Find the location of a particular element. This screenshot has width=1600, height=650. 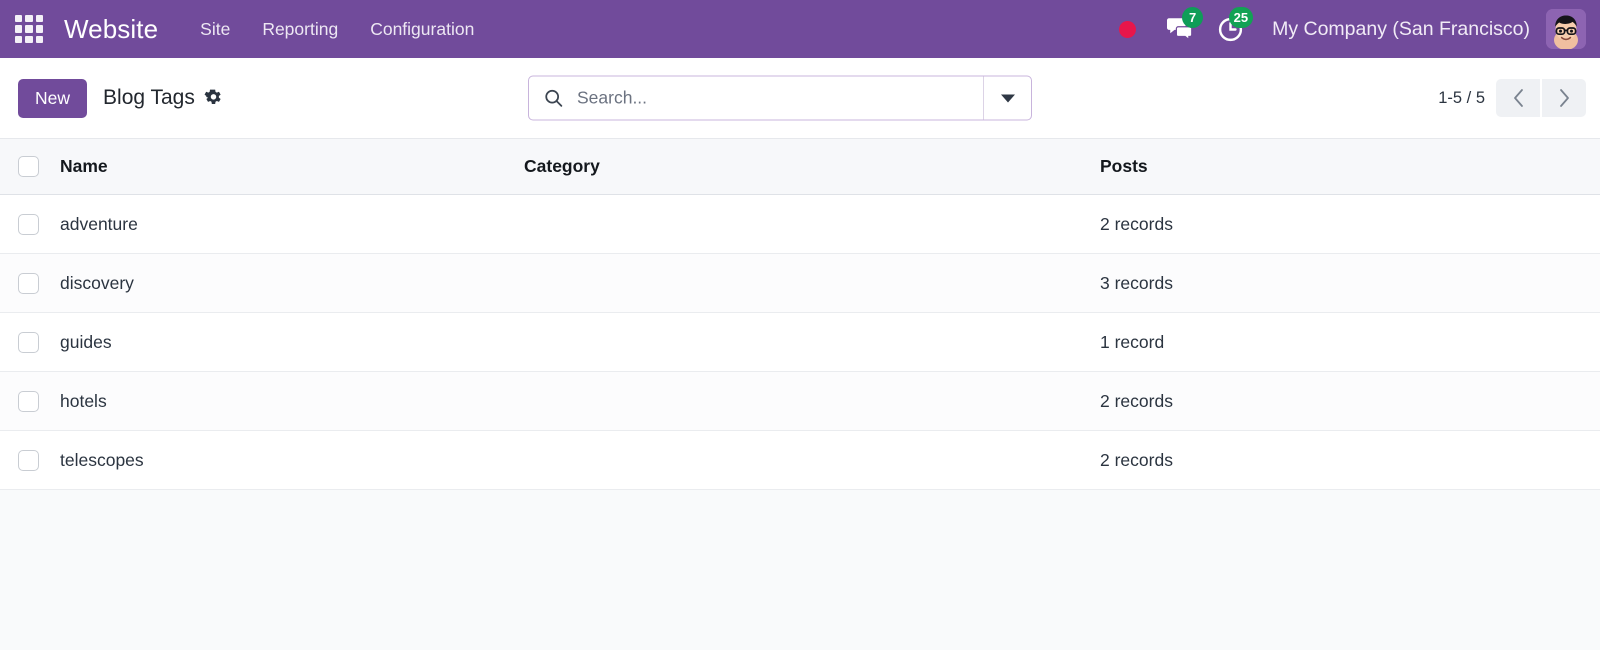

chevron-right-icon is located at coordinates (1564, 98).